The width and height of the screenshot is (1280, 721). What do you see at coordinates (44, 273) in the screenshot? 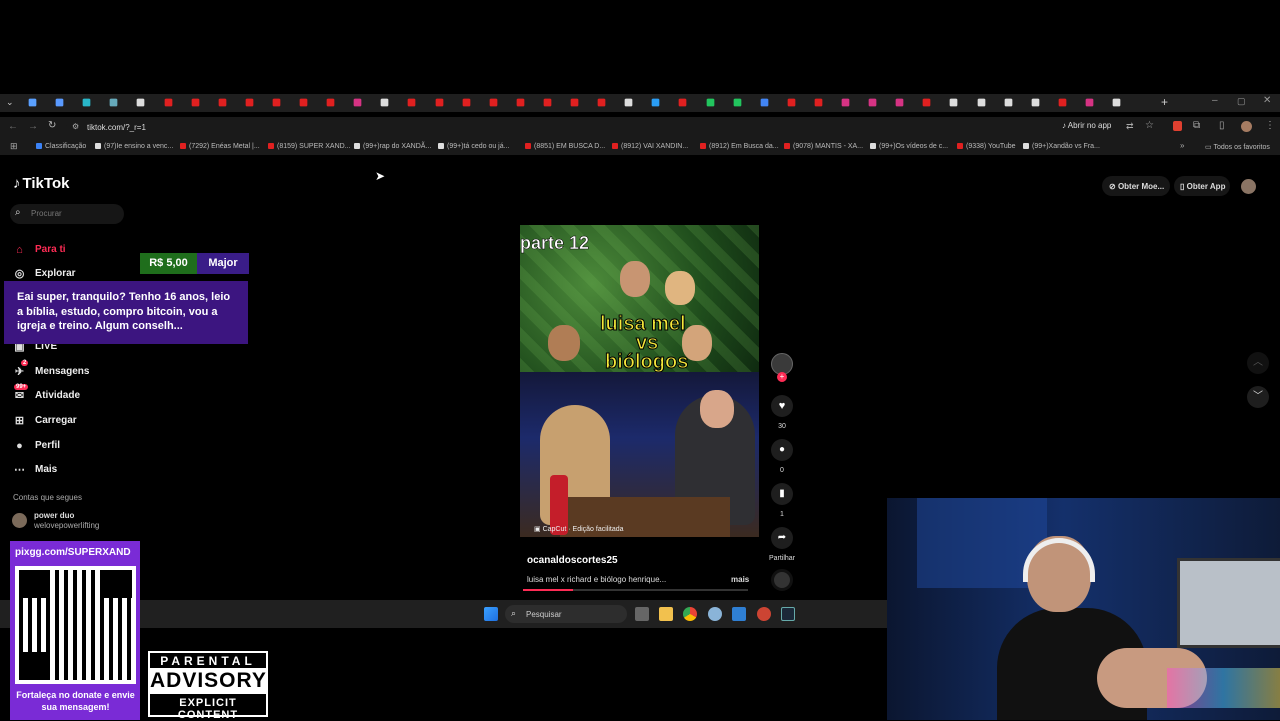
I see `sidebar-item-explorar: ◎ Explorar` at bounding box center [44, 273].